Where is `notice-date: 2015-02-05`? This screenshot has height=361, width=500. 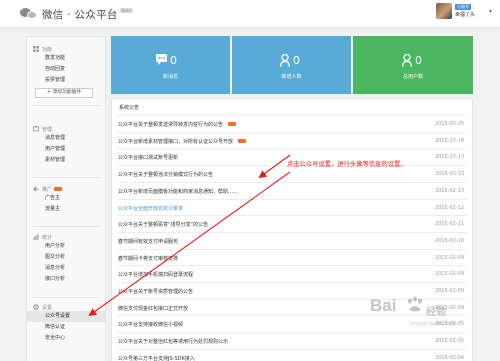 notice-date: 2015-02-05 is located at coordinates (449, 341).